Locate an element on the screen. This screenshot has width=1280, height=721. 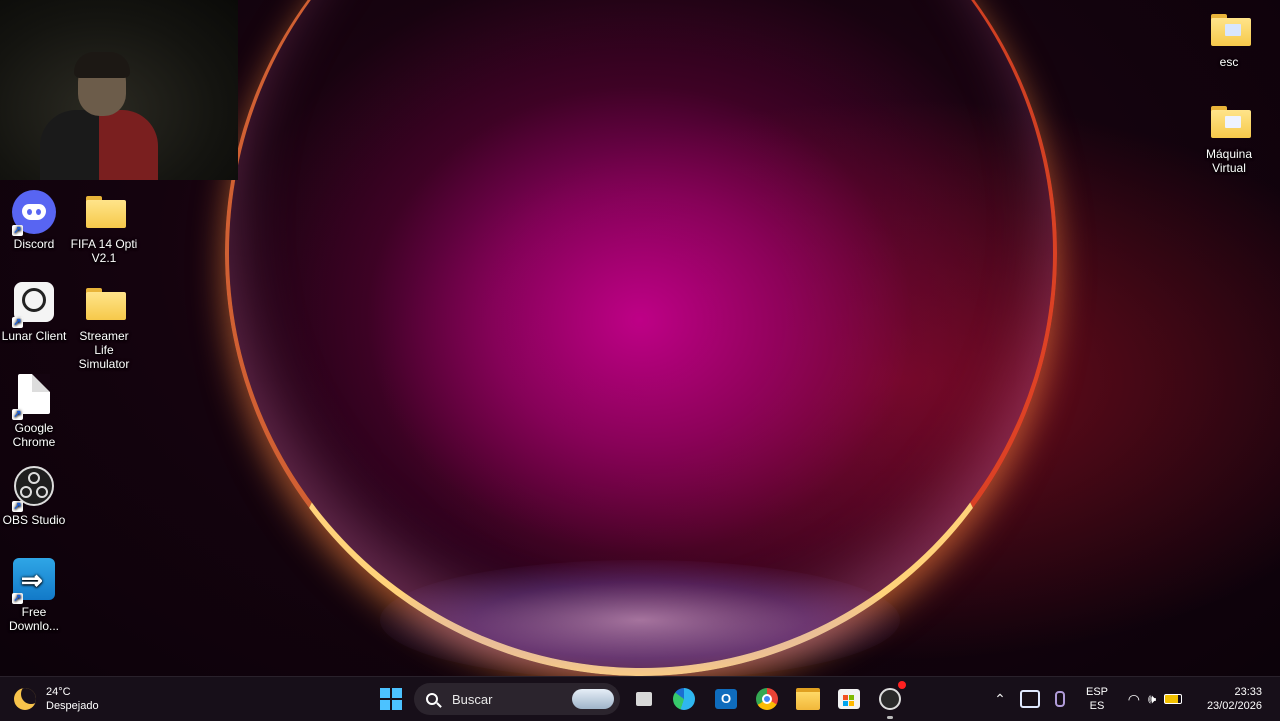
search-icon is located at coordinates (432, 699).